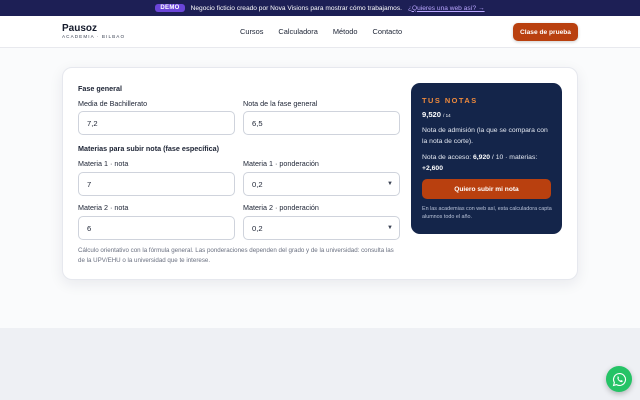 Image resolution: width=640 pixels, height=400 pixels. Describe the element at coordinates (447, 157) in the screenshot. I see `access-score-prefix: Nota de acceso:` at that location.